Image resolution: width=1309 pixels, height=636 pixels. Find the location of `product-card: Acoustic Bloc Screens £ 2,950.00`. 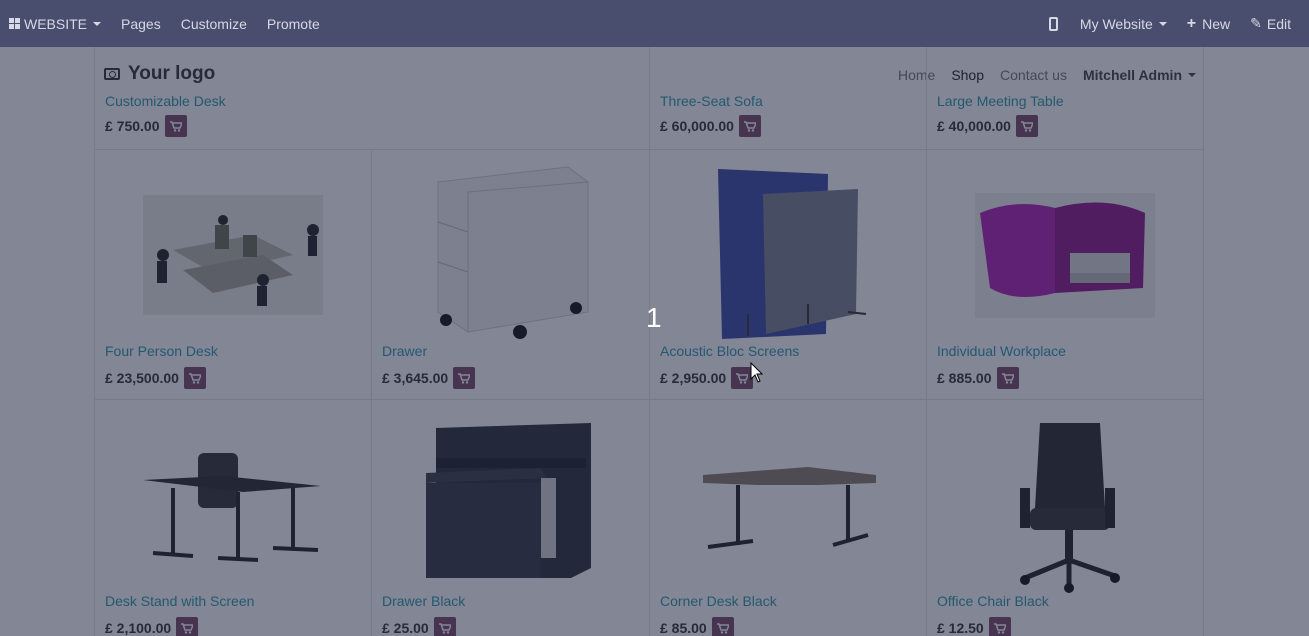

product-card: Acoustic Bloc Screens £ 2,950.00 is located at coordinates (787, 274).